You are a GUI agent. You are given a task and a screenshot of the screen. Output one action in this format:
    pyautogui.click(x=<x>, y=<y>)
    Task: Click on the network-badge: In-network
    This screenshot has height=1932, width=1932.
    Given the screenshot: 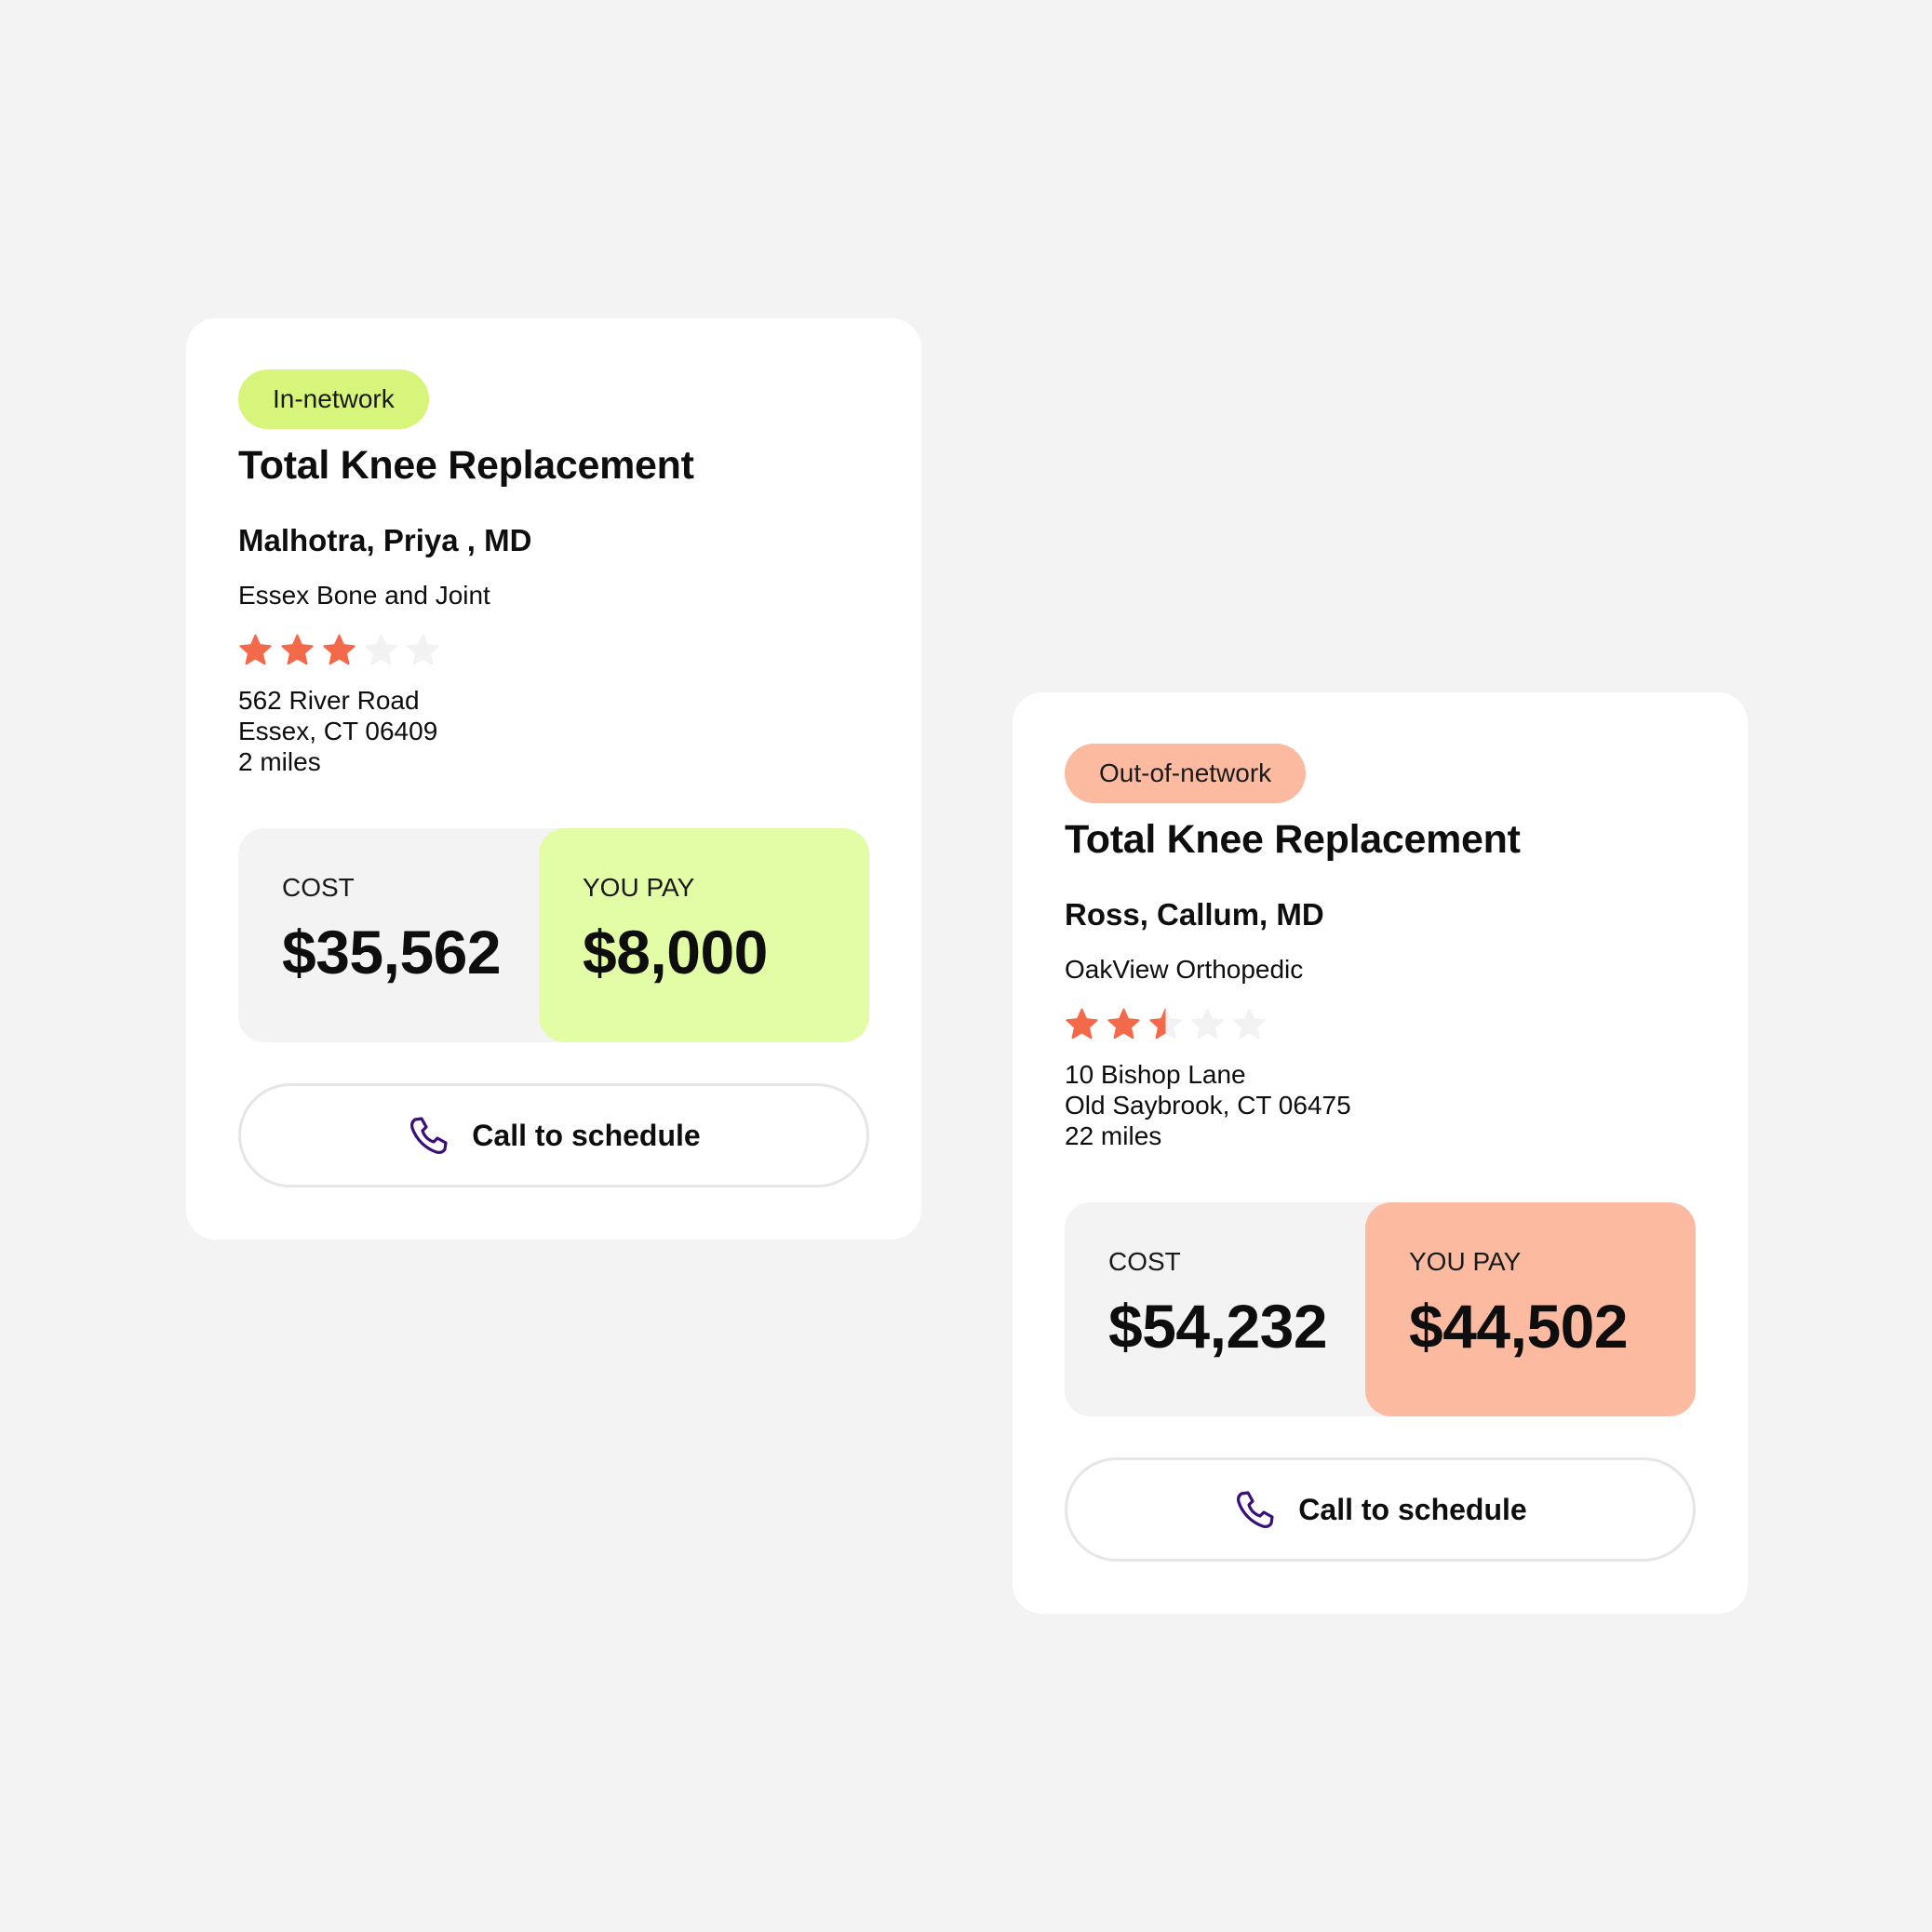 What is the action you would take?
    pyautogui.click(x=333, y=399)
    